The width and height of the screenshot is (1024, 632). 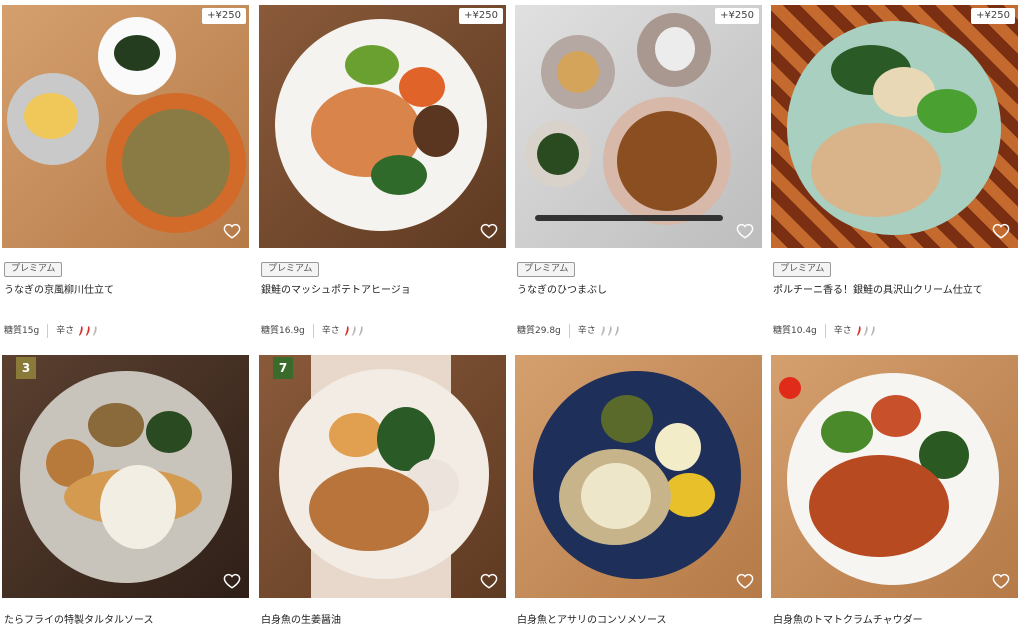 What do you see at coordinates (51, 331) in the screenshot?
I see `product-meta: 糖質15g 辛さ` at bounding box center [51, 331].